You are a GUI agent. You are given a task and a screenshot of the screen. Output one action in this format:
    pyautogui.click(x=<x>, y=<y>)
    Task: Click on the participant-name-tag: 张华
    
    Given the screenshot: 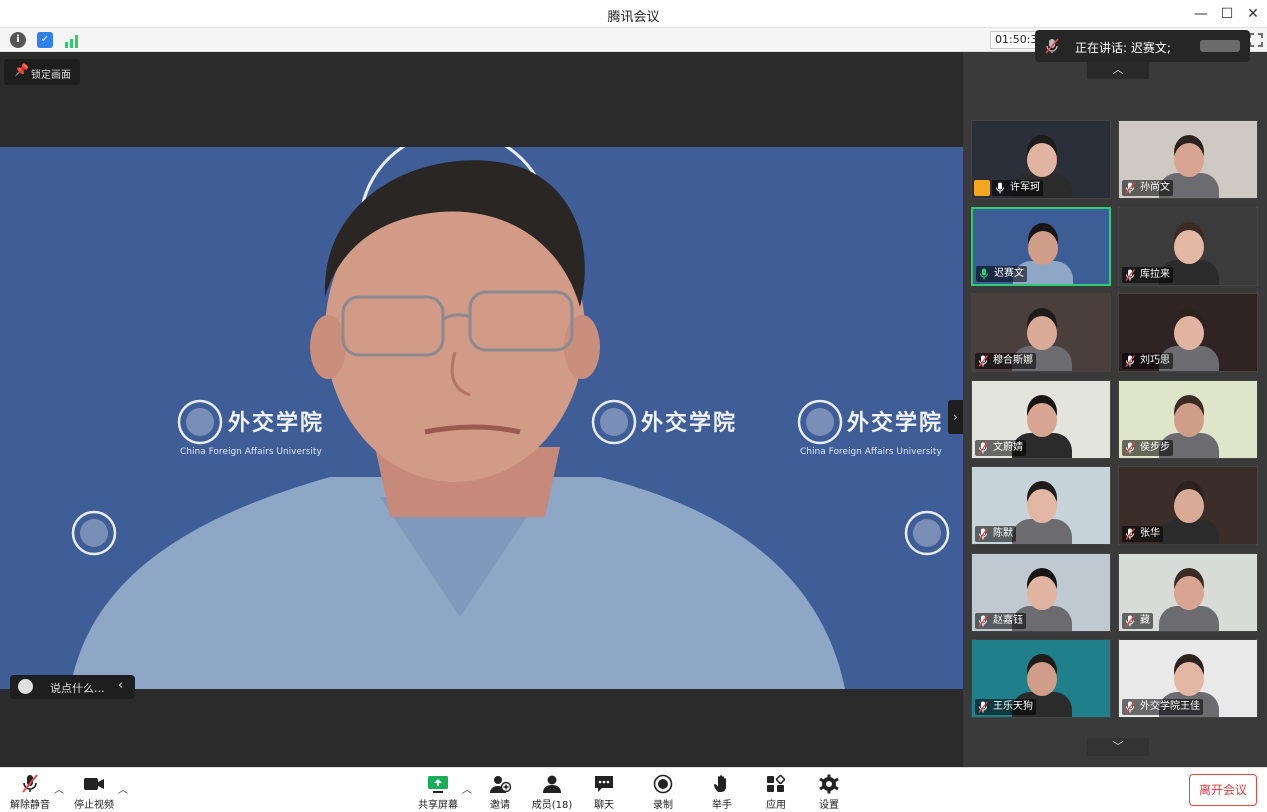 What is the action you would take?
    pyautogui.click(x=1142, y=534)
    